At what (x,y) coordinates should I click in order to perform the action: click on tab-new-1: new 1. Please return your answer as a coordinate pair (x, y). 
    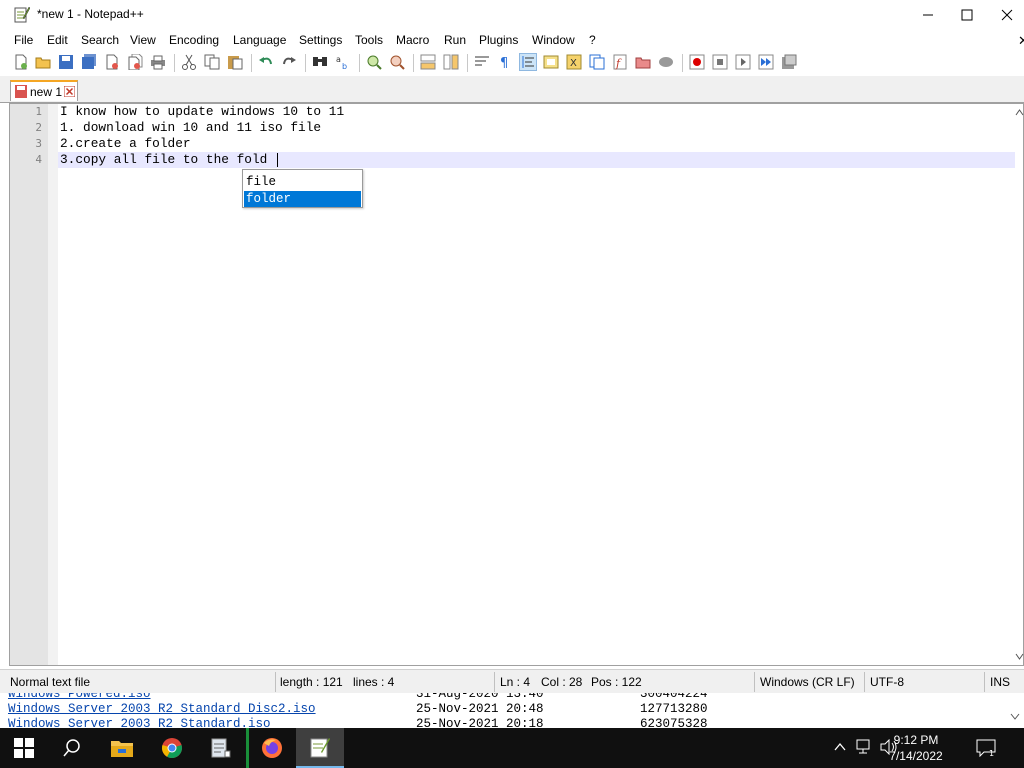
    Looking at the image, I should click on (44, 90).